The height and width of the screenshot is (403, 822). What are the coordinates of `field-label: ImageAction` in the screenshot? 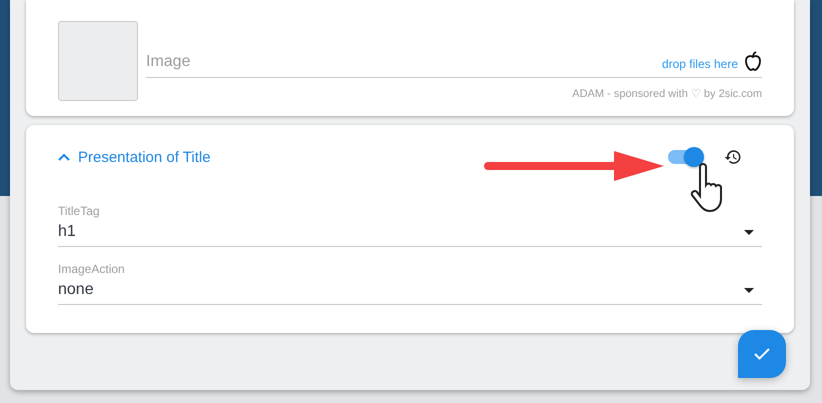 It's located at (92, 269).